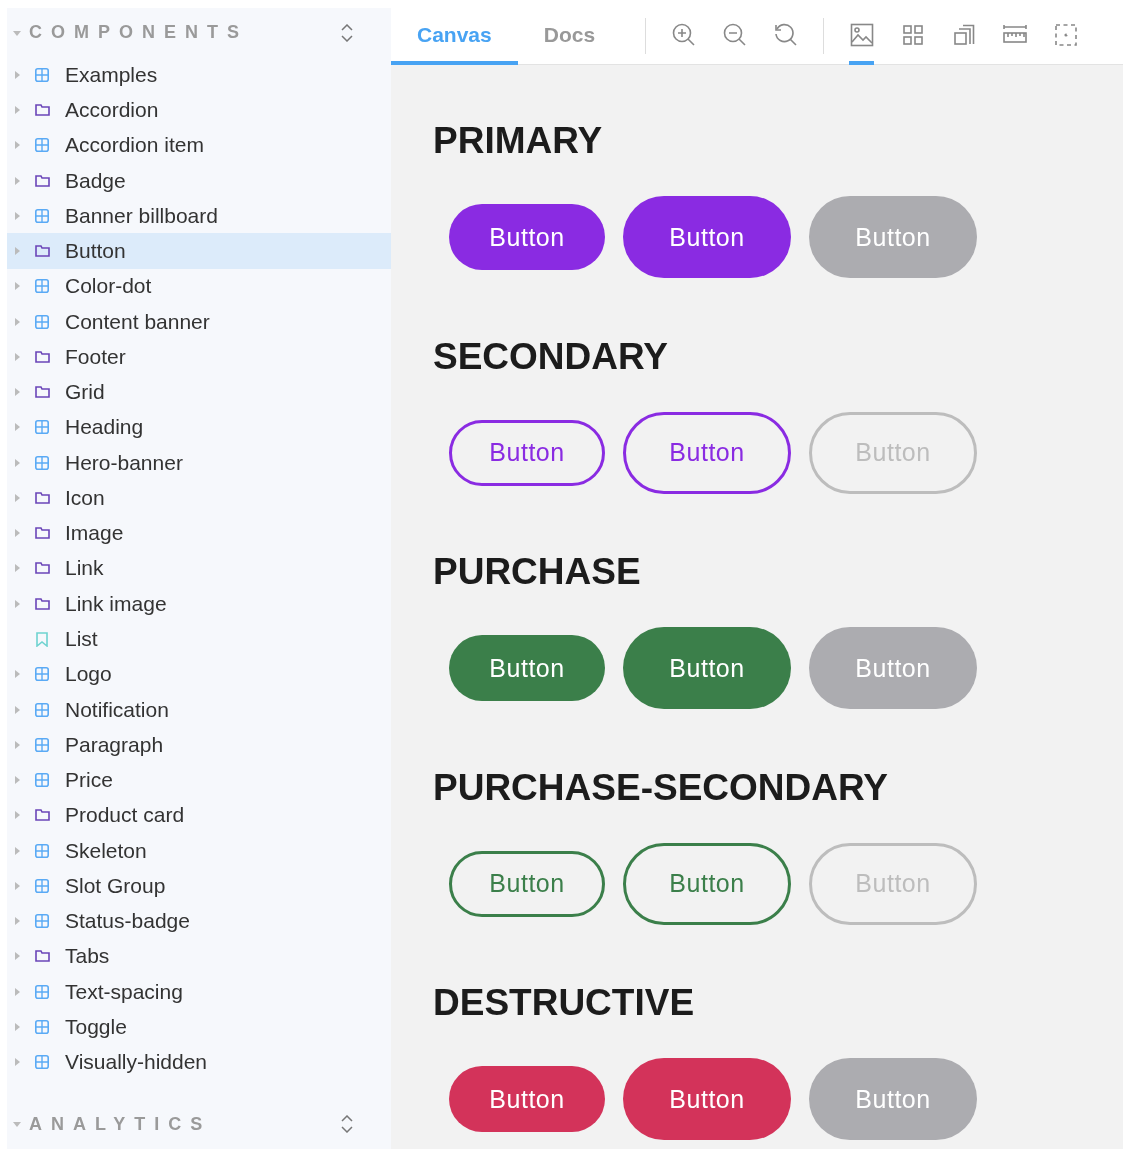 The width and height of the screenshot is (1123, 1149). I want to click on sidebar-item: Toggle, so click(199, 1027).